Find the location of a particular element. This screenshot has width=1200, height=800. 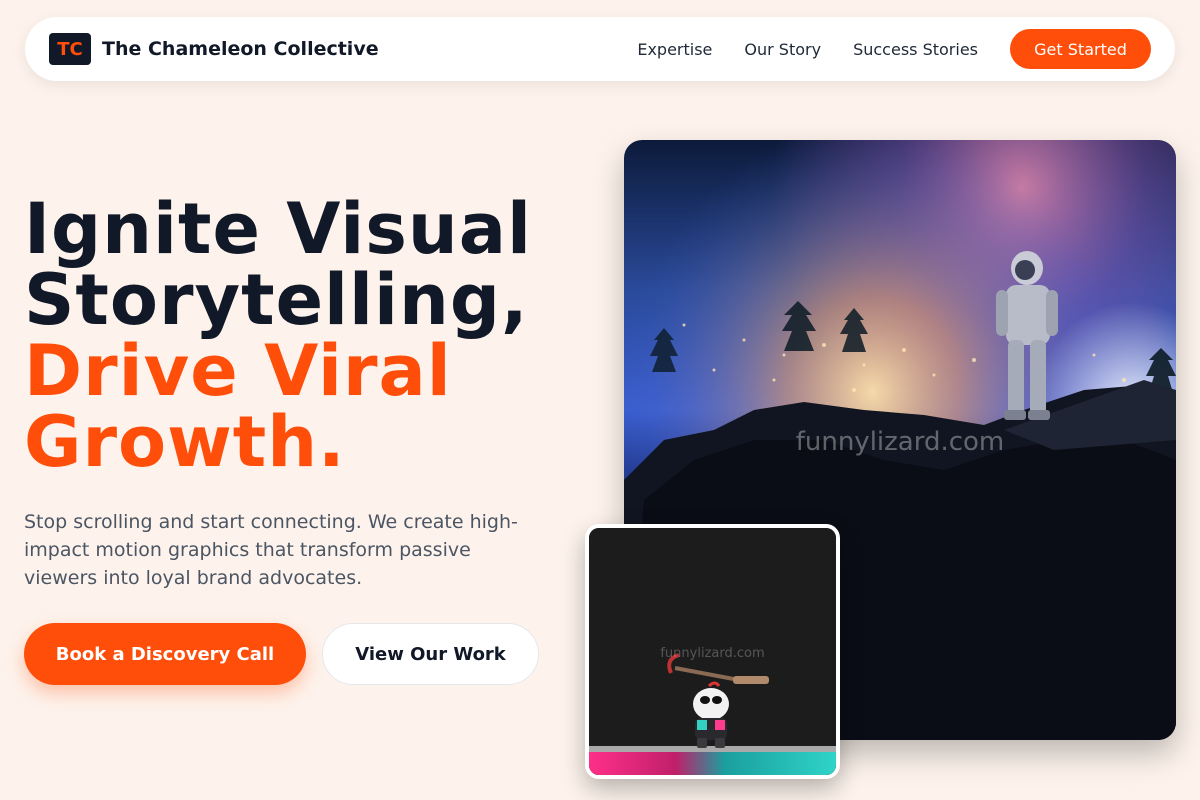

nav-link-our-story: Our Story is located at coordinates (782, 49).